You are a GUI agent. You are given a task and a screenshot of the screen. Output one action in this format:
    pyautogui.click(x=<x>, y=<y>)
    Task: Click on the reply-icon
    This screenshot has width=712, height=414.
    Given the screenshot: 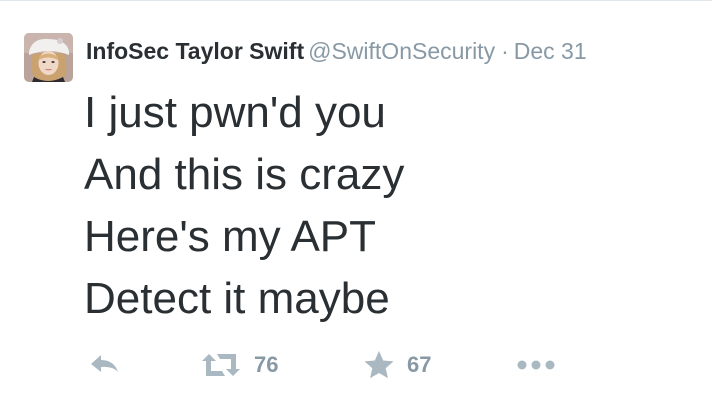 What is the action you would take?
    pyautogui.click(x=105, y=365)
    